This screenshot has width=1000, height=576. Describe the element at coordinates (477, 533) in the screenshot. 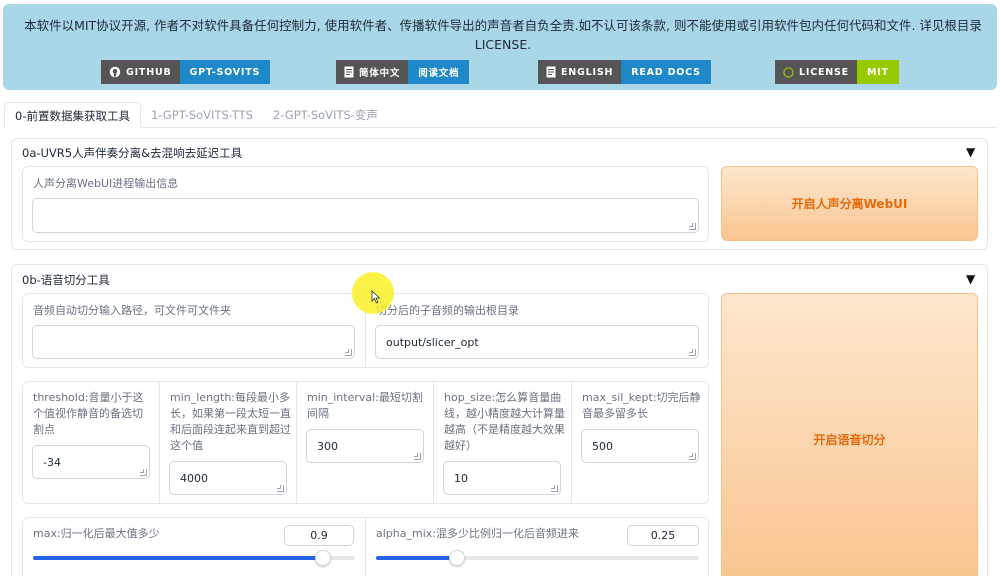

I see `alpha-mix-label: alpha_mix:混多少比例归一化后音频进来` at that location.